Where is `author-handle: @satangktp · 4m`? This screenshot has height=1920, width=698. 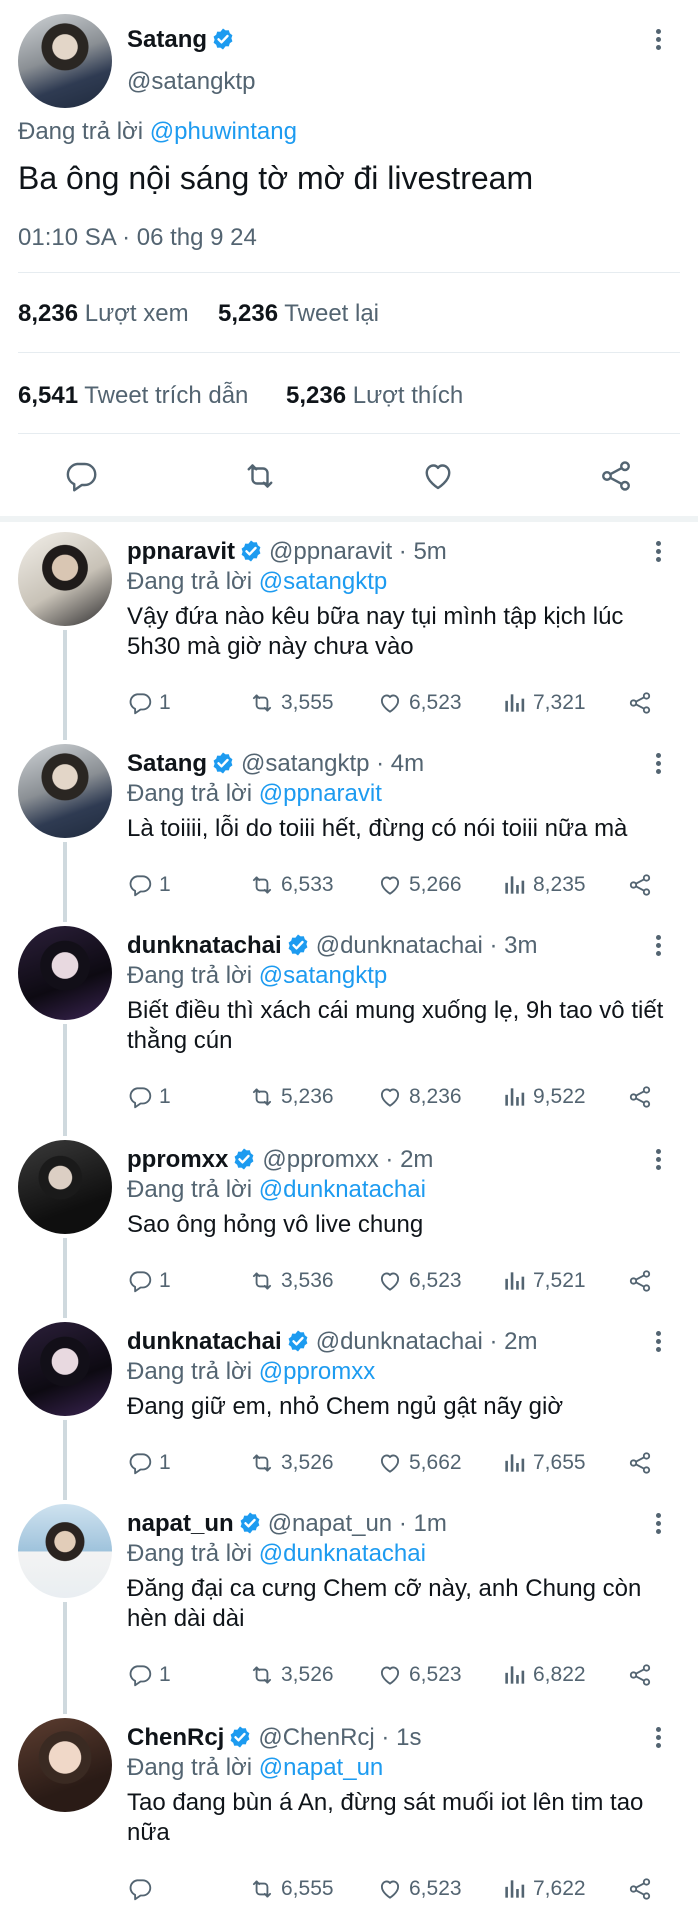 author-handle: @satangktp · 4m is located at coordinates (332, 763).